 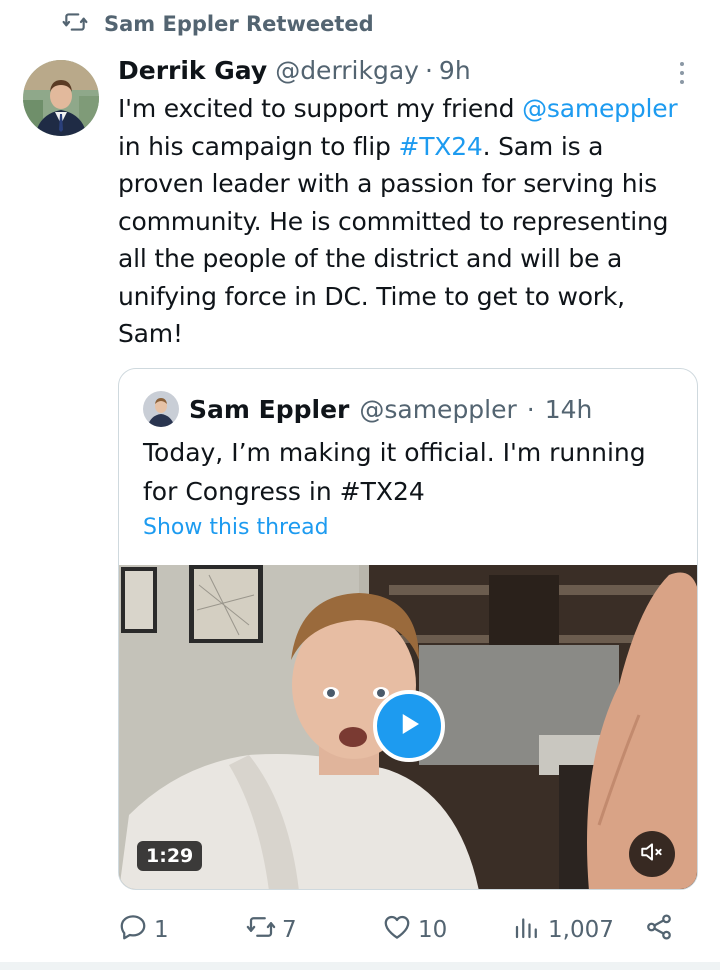 I want to click on reply-count: 1, so click(x=161, y=930).